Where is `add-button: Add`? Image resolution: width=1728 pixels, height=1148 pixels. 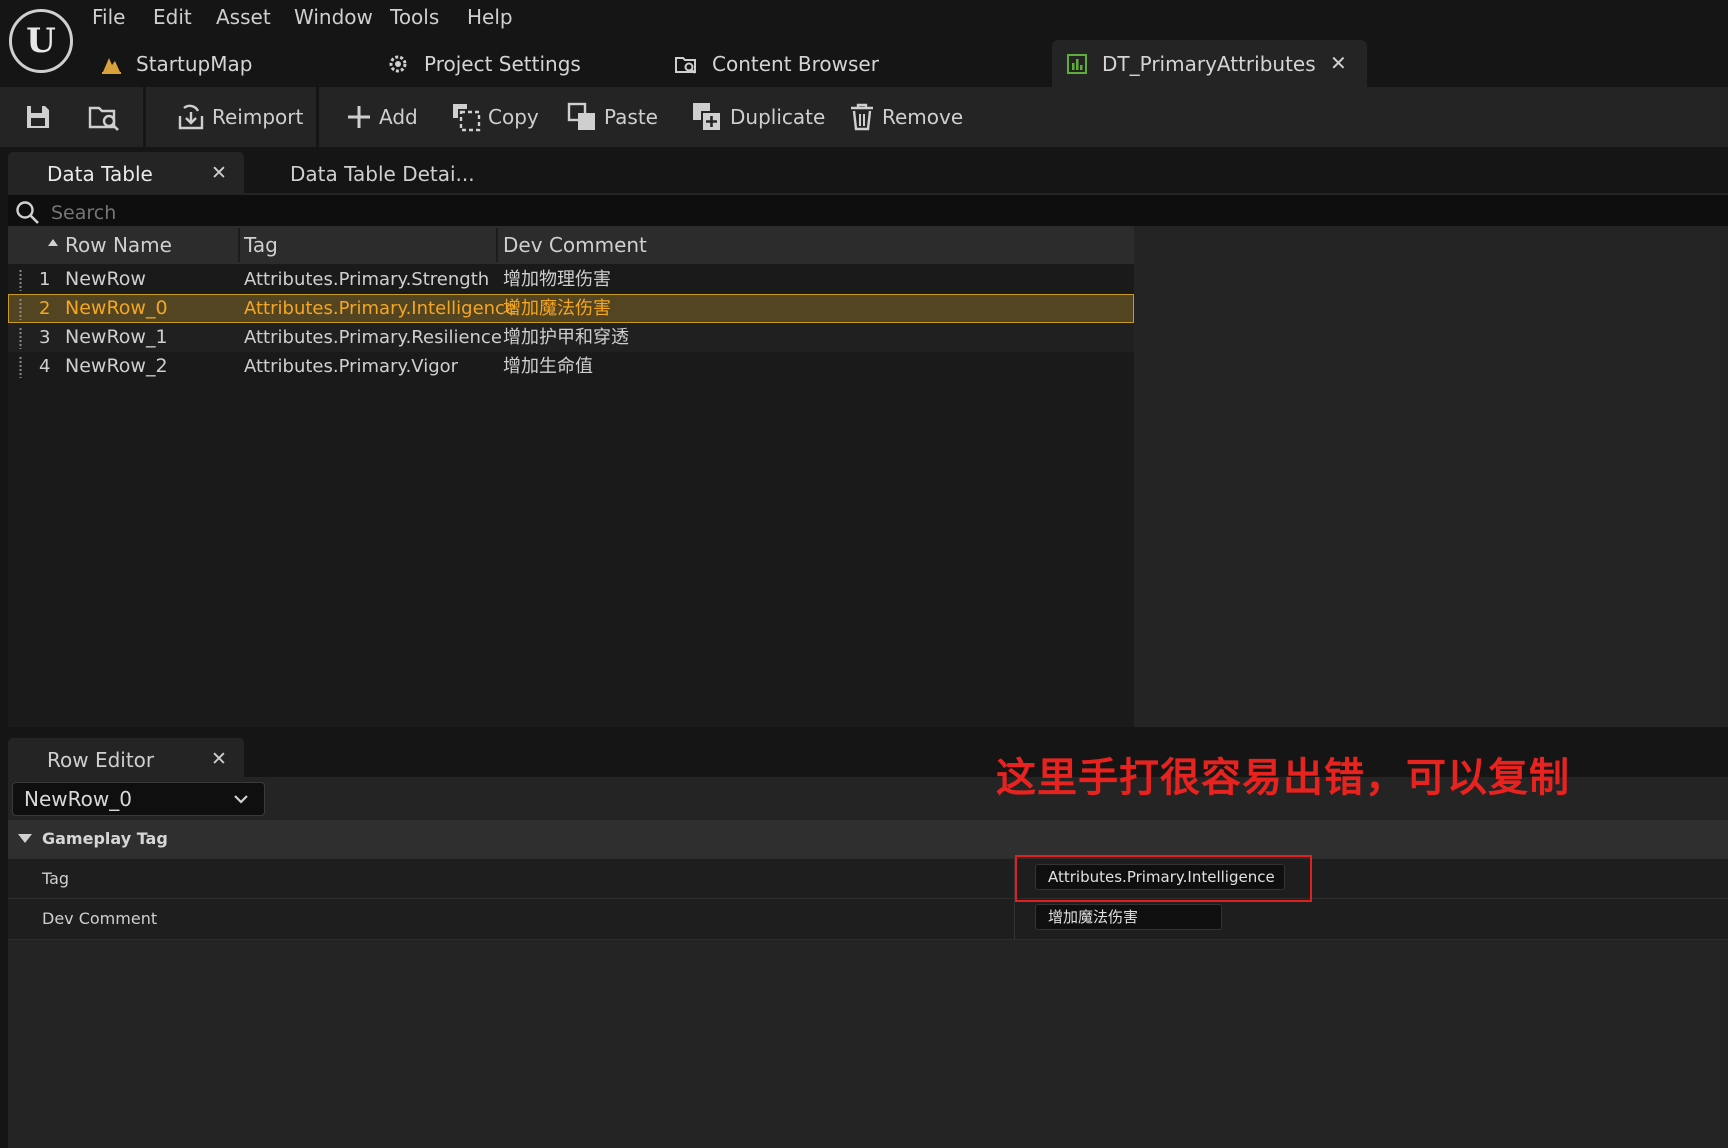
add-button: Add is located at coordinates (381, 117).